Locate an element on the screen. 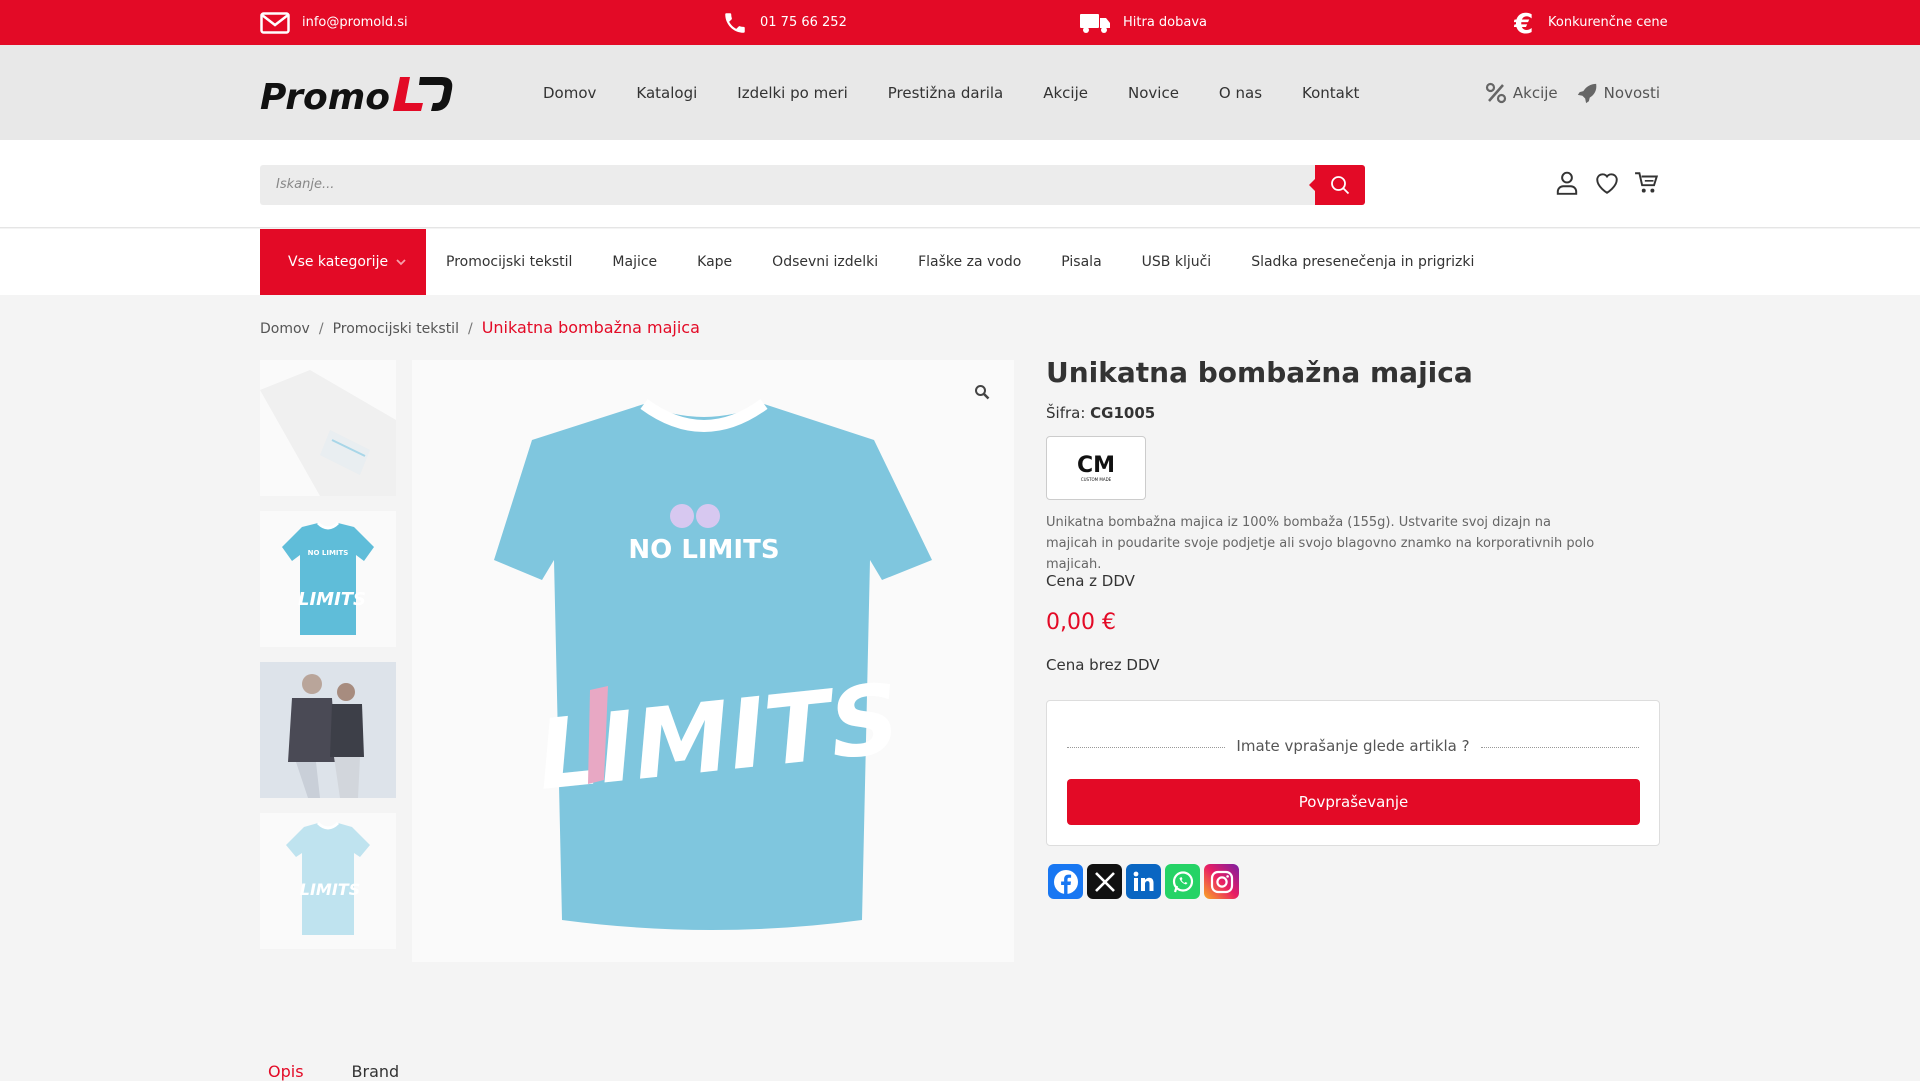 This screenshot has height=1081, width=1920. thumb-shirt-chest-text: NO LIMITS is located at coordinates (328, 553).